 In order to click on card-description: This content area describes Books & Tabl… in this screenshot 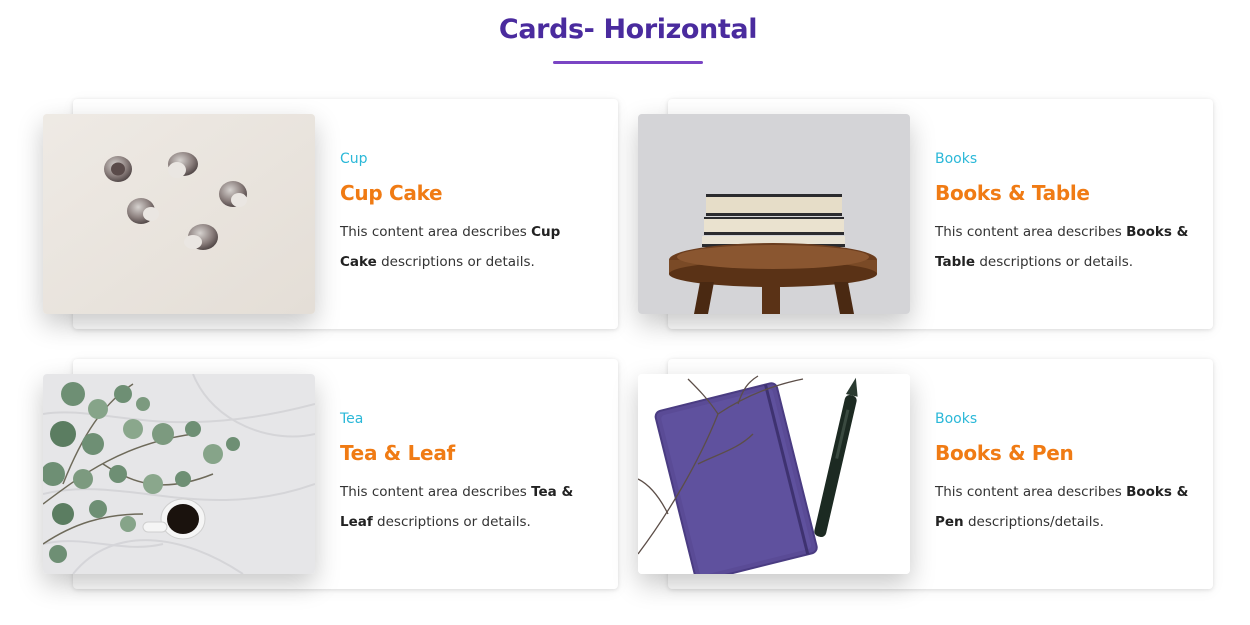, I will do `click(1065, 247)`.